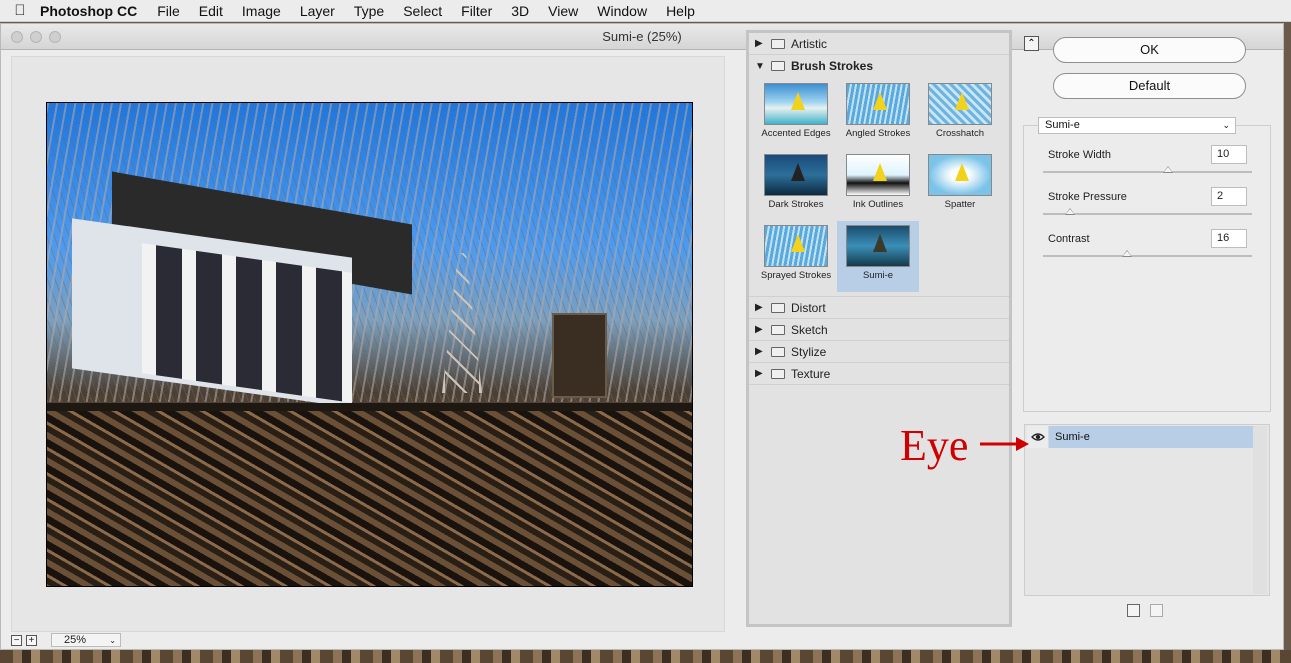 This screenshot has height=663, width=1291. Describe the element at coordinates (1147, 172) in the screenshot. I see `stroke-width-slider-track` at that location.